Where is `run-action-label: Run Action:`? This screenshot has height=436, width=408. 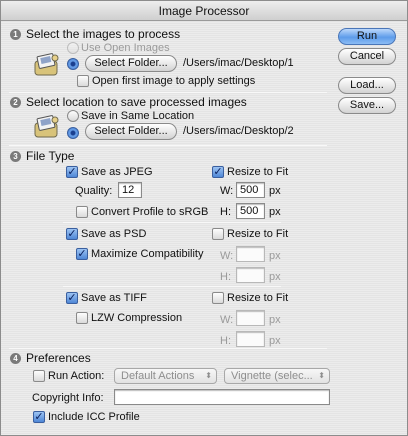 run-action-label: Run Action: is located at coordinates (76, 376).